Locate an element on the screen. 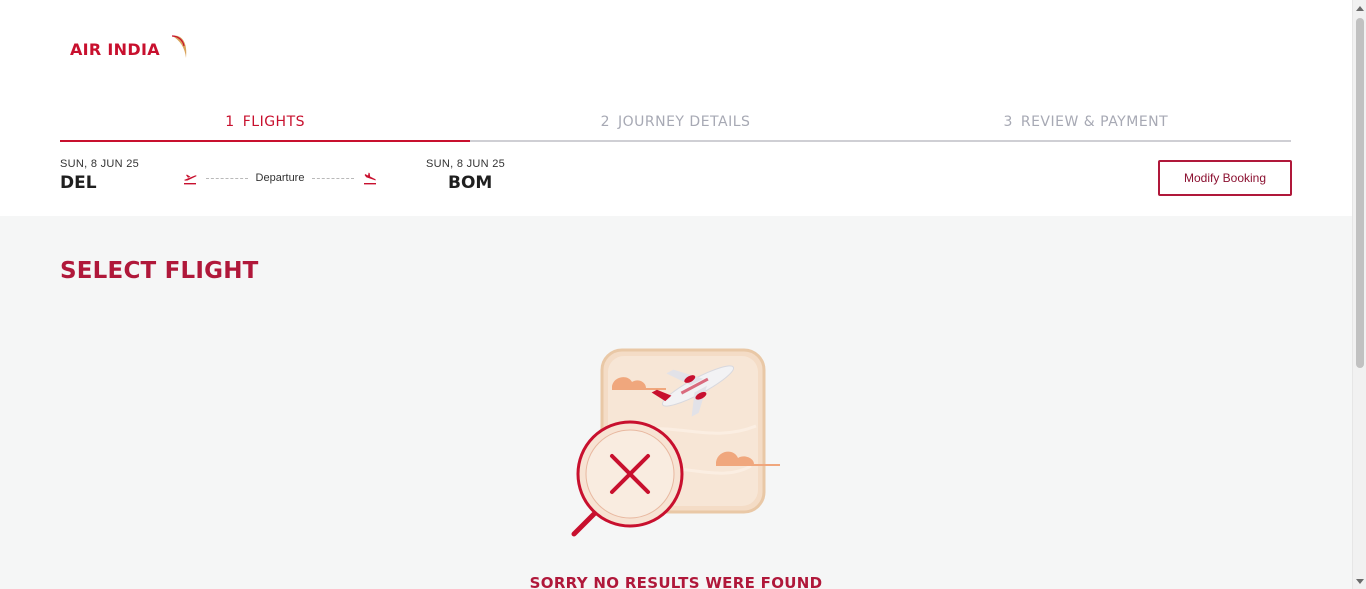 The height and width of the screenshot is (589, 1366). scroll-thumb is located at coordinates (1360, 193).